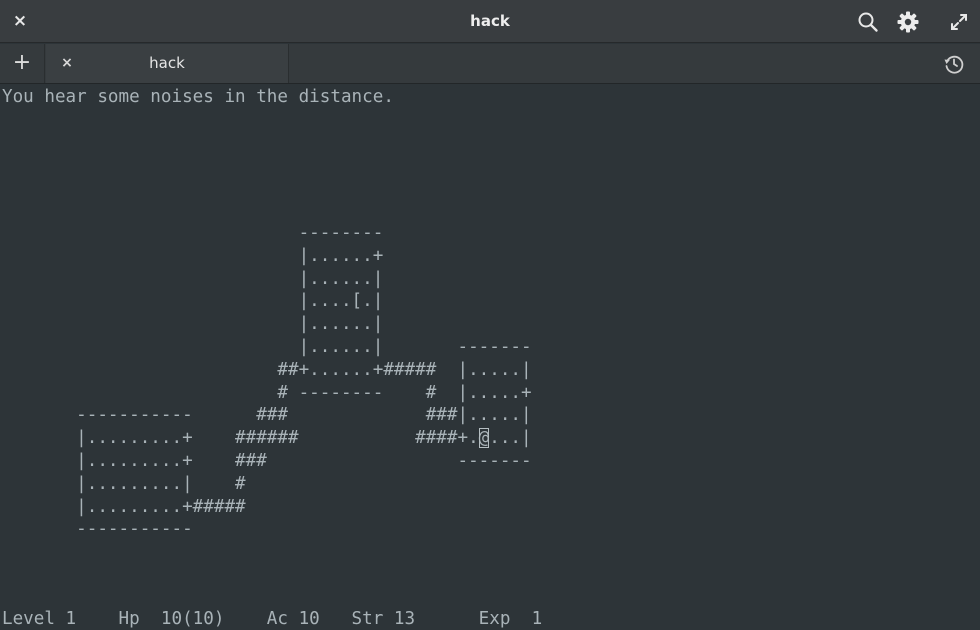  I want to click on status-line: Level 1 Hp 10(10) Ac 10 Str 13 Exp 1, so click(272, 619).